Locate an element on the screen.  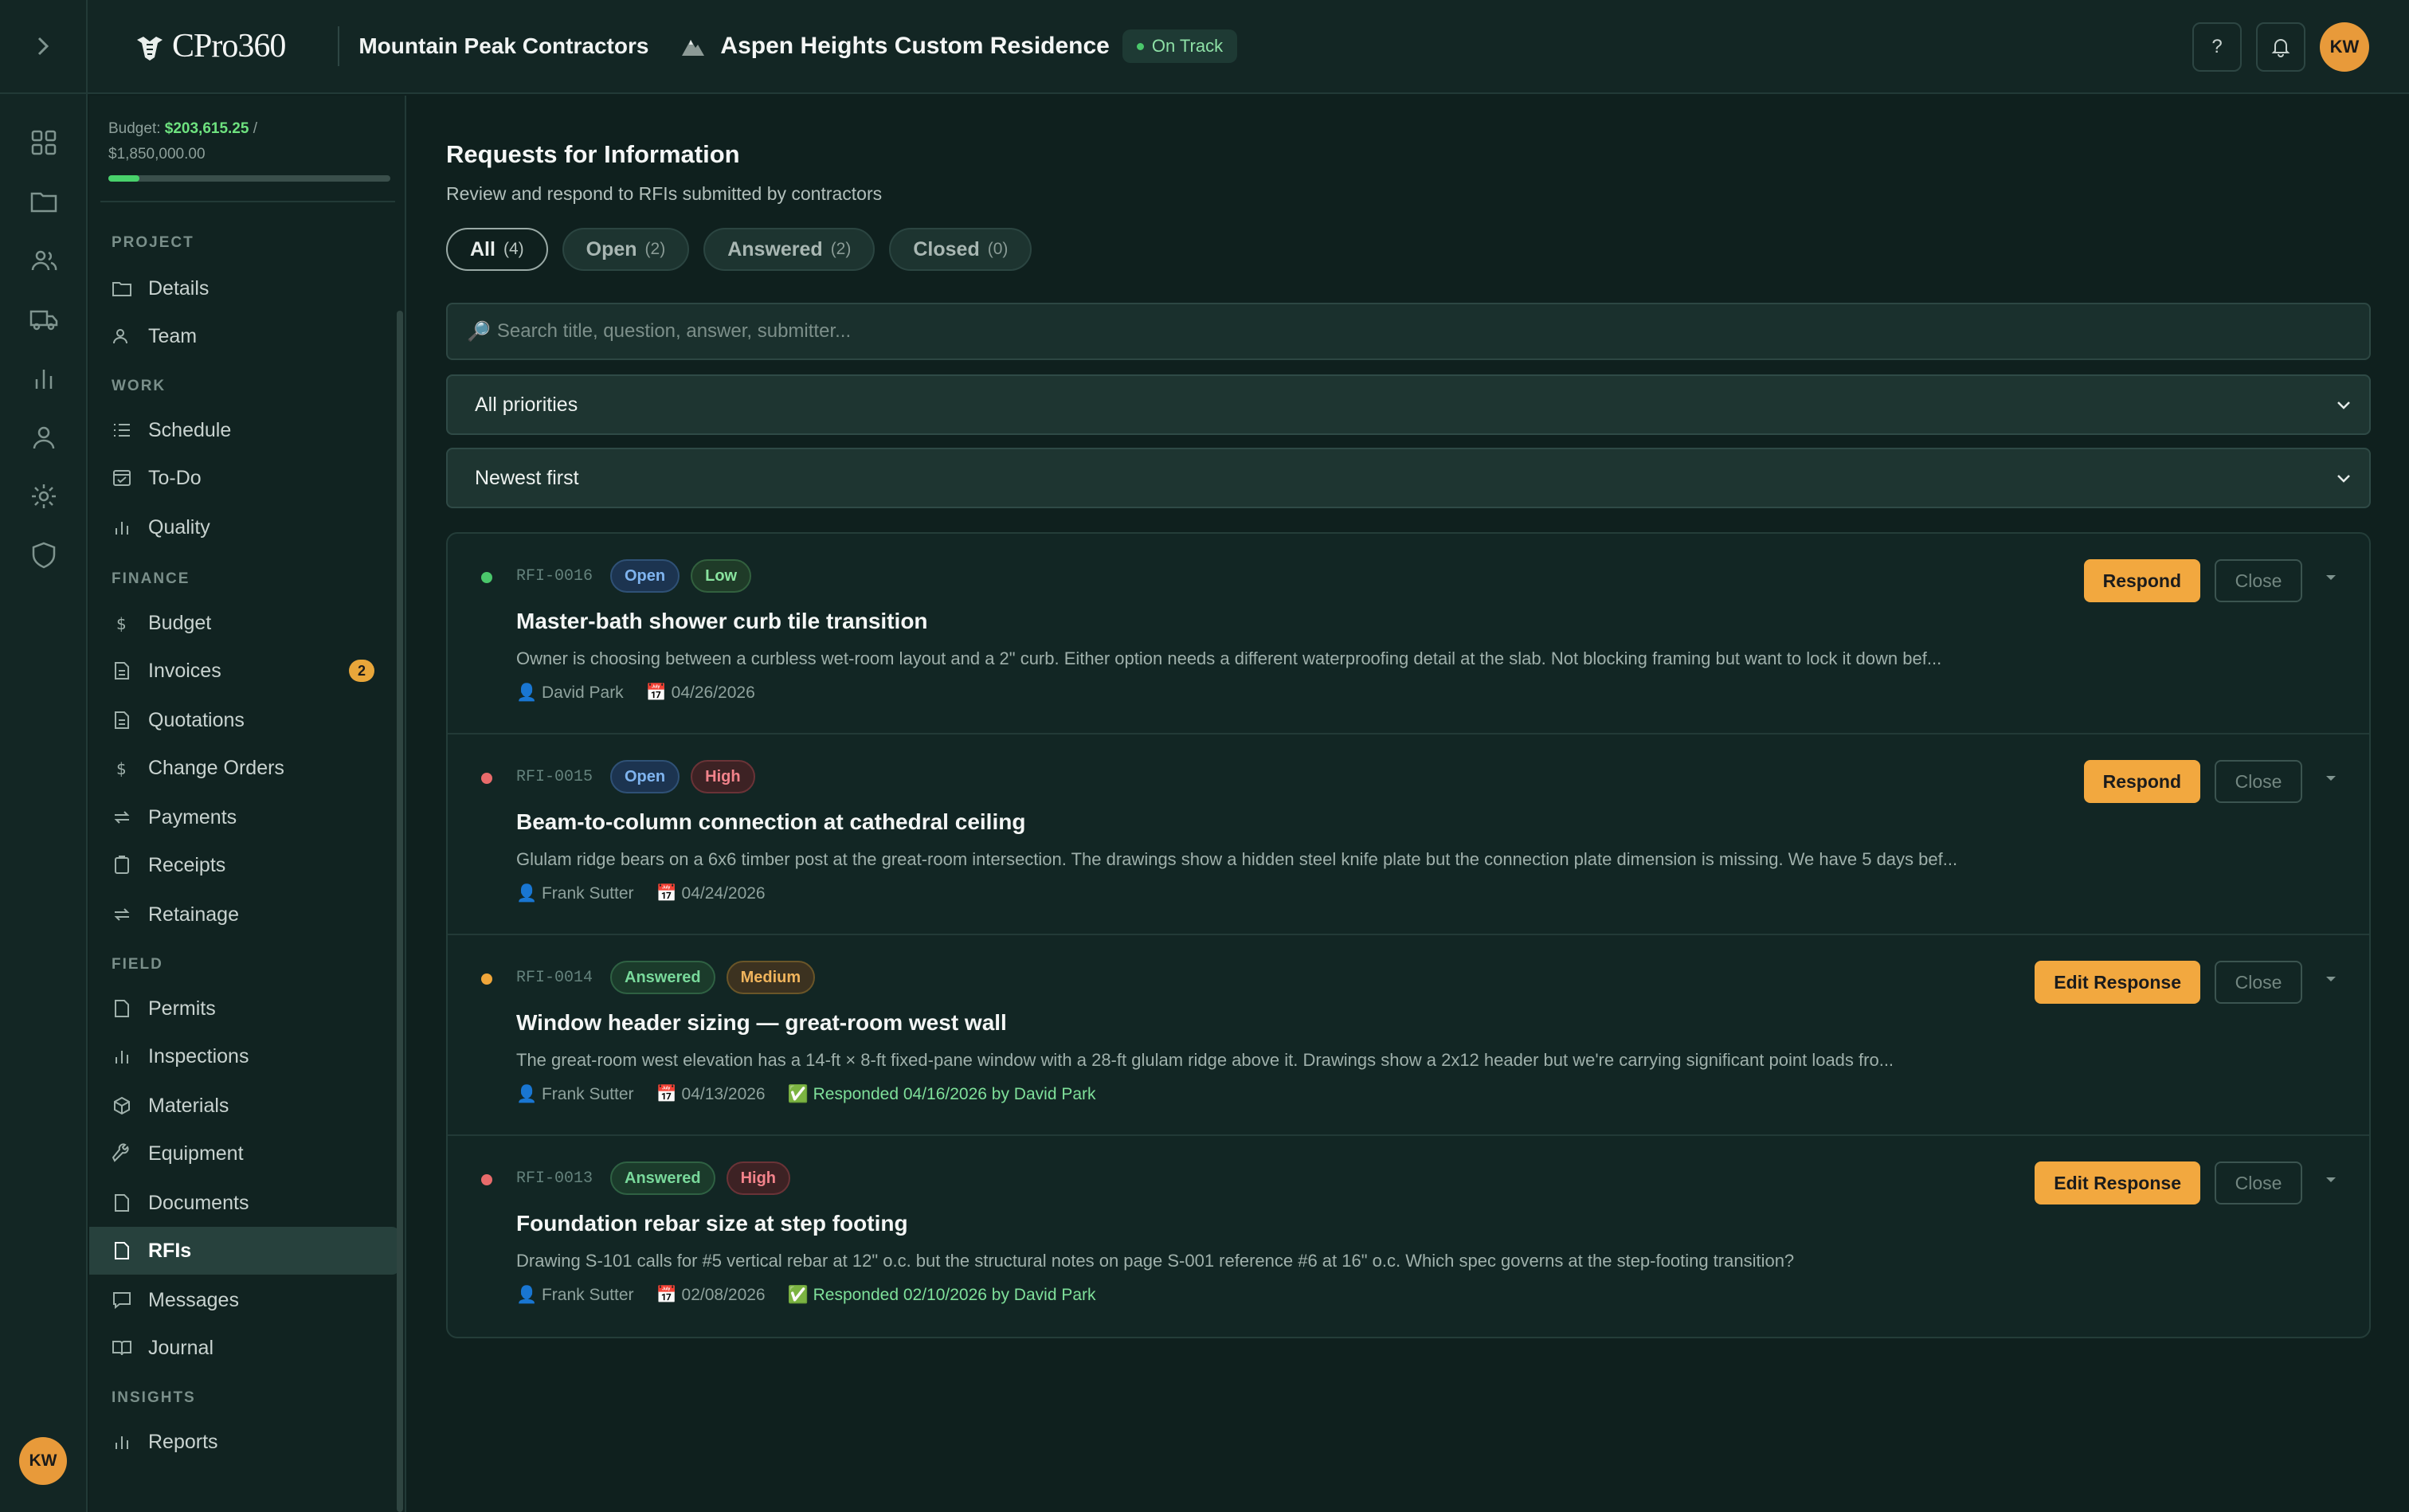
sidebar-item-documents: Documents is located at coordinates (244, 1203).